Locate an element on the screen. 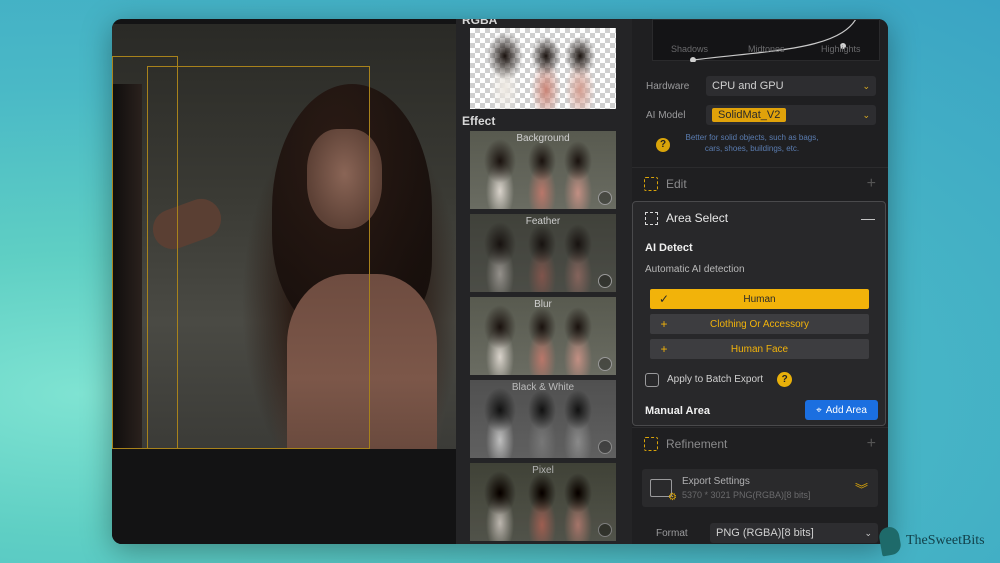 Image resolution: width=1000 pixels, height=563 pixels. ai-model-label: AI Model is located at coordinates (666, 115).